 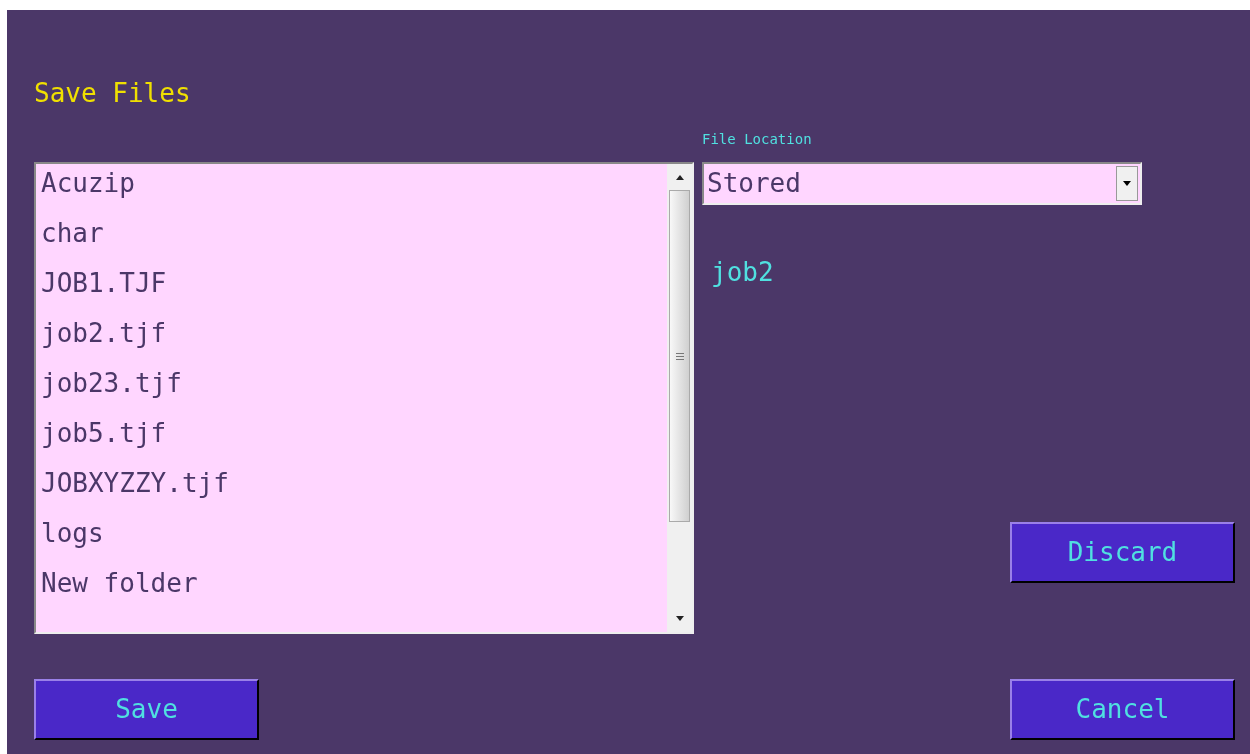 I want to click on file-list-item: job5.tjf, so click(x=104, y=433).